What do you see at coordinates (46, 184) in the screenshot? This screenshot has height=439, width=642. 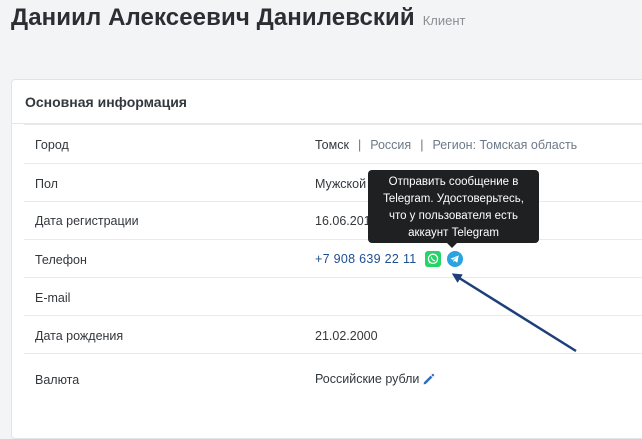 I see `row-label-gender: Пол` at bounding box center [46, 184].